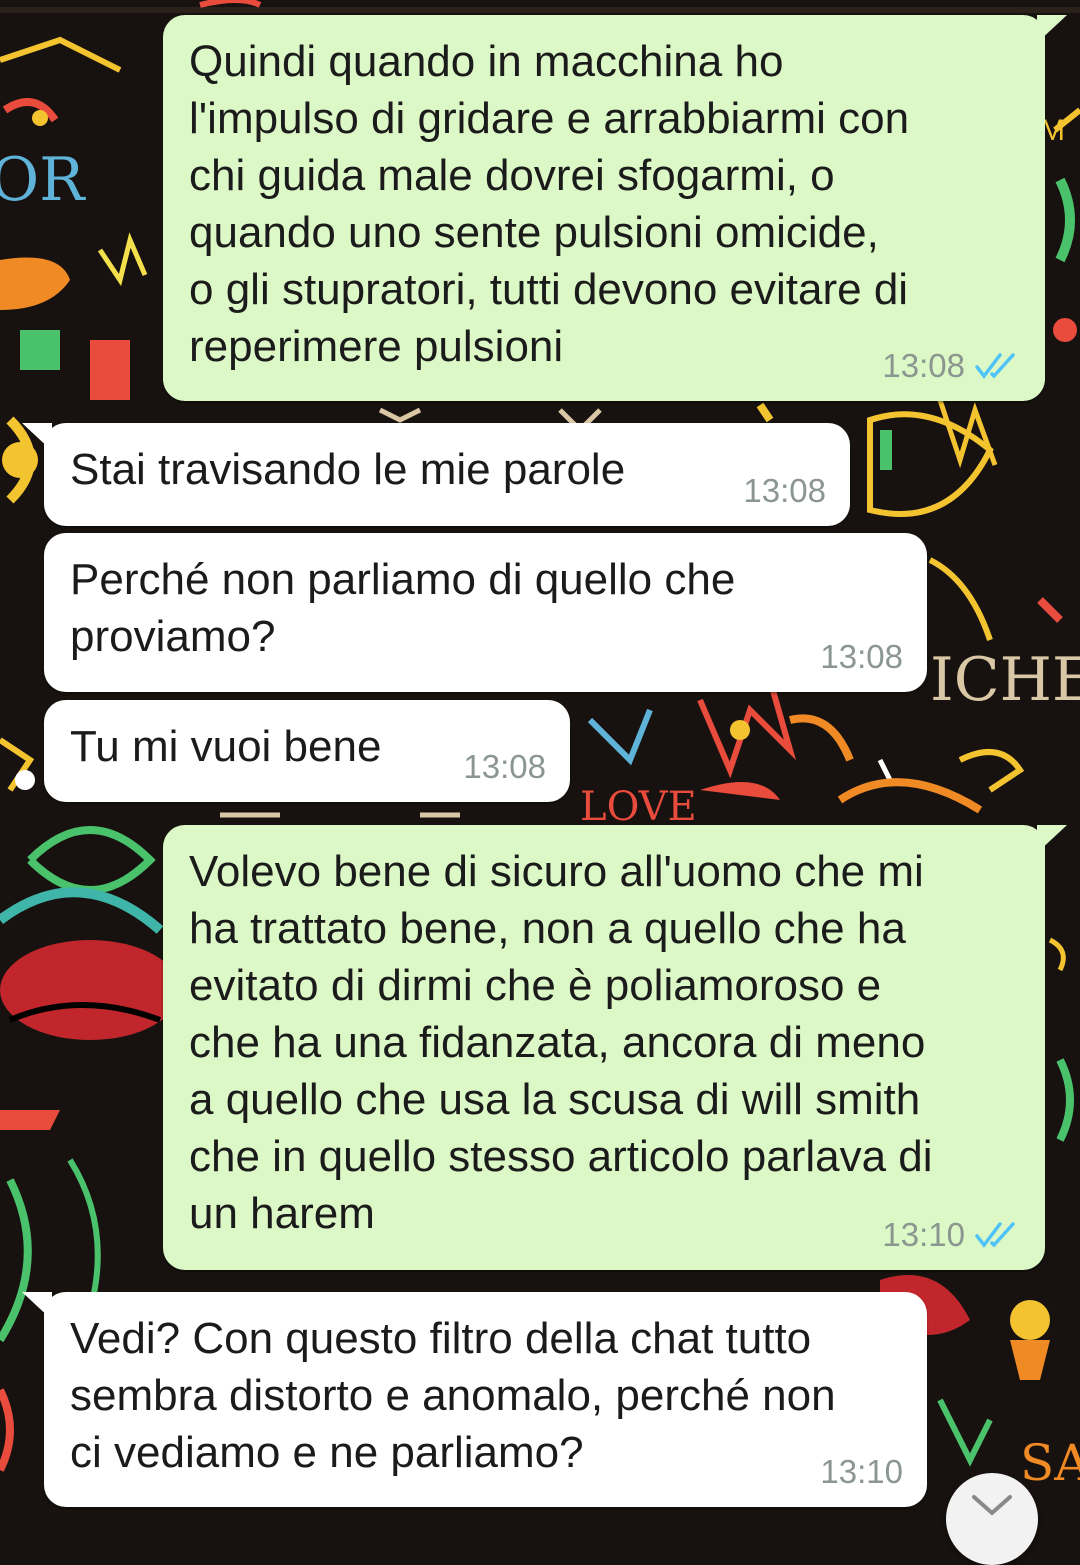 Image resolution: width=1080 pixels, height=1565 pixels. I want to click on scroll-to-bottom-button, so click(992, 1519).